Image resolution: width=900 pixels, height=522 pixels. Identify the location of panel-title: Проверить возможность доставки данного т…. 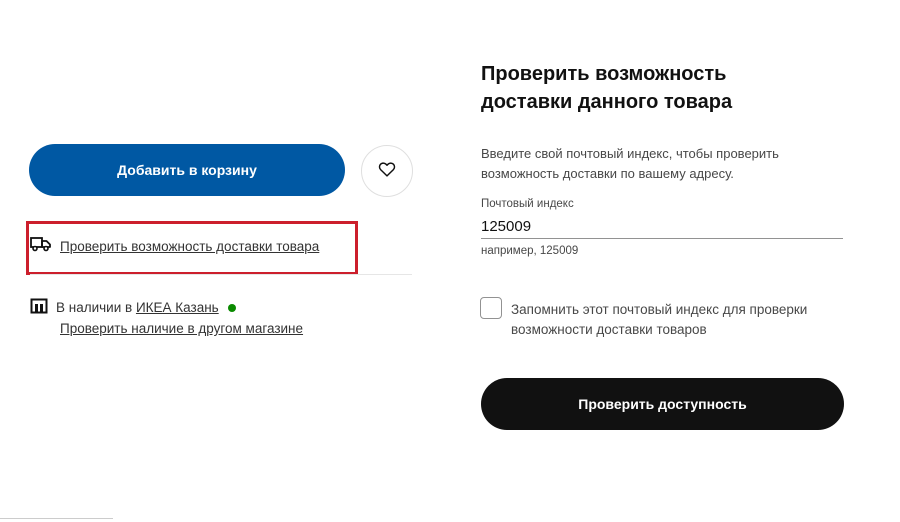
(607, 88).